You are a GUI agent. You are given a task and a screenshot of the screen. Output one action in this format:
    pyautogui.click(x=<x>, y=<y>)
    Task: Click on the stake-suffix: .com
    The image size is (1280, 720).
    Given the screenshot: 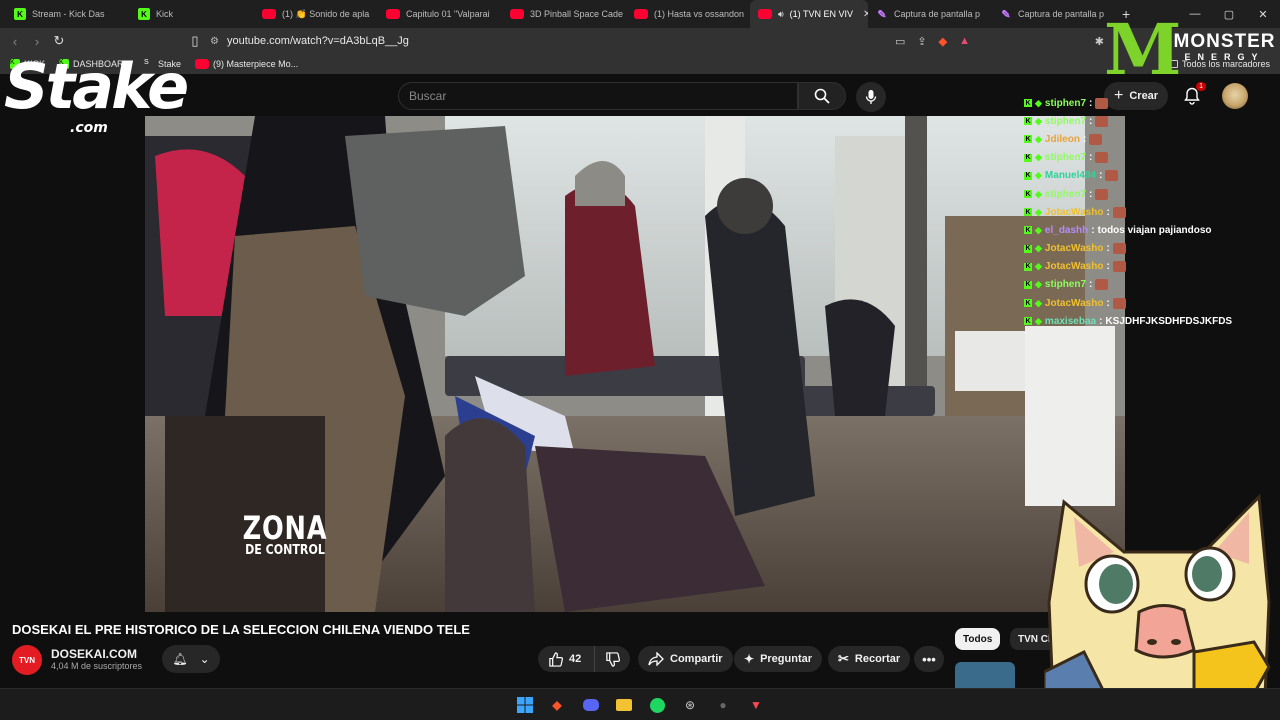 What is the action you would take?
    pyautogui.click(x=89, y=128)
    